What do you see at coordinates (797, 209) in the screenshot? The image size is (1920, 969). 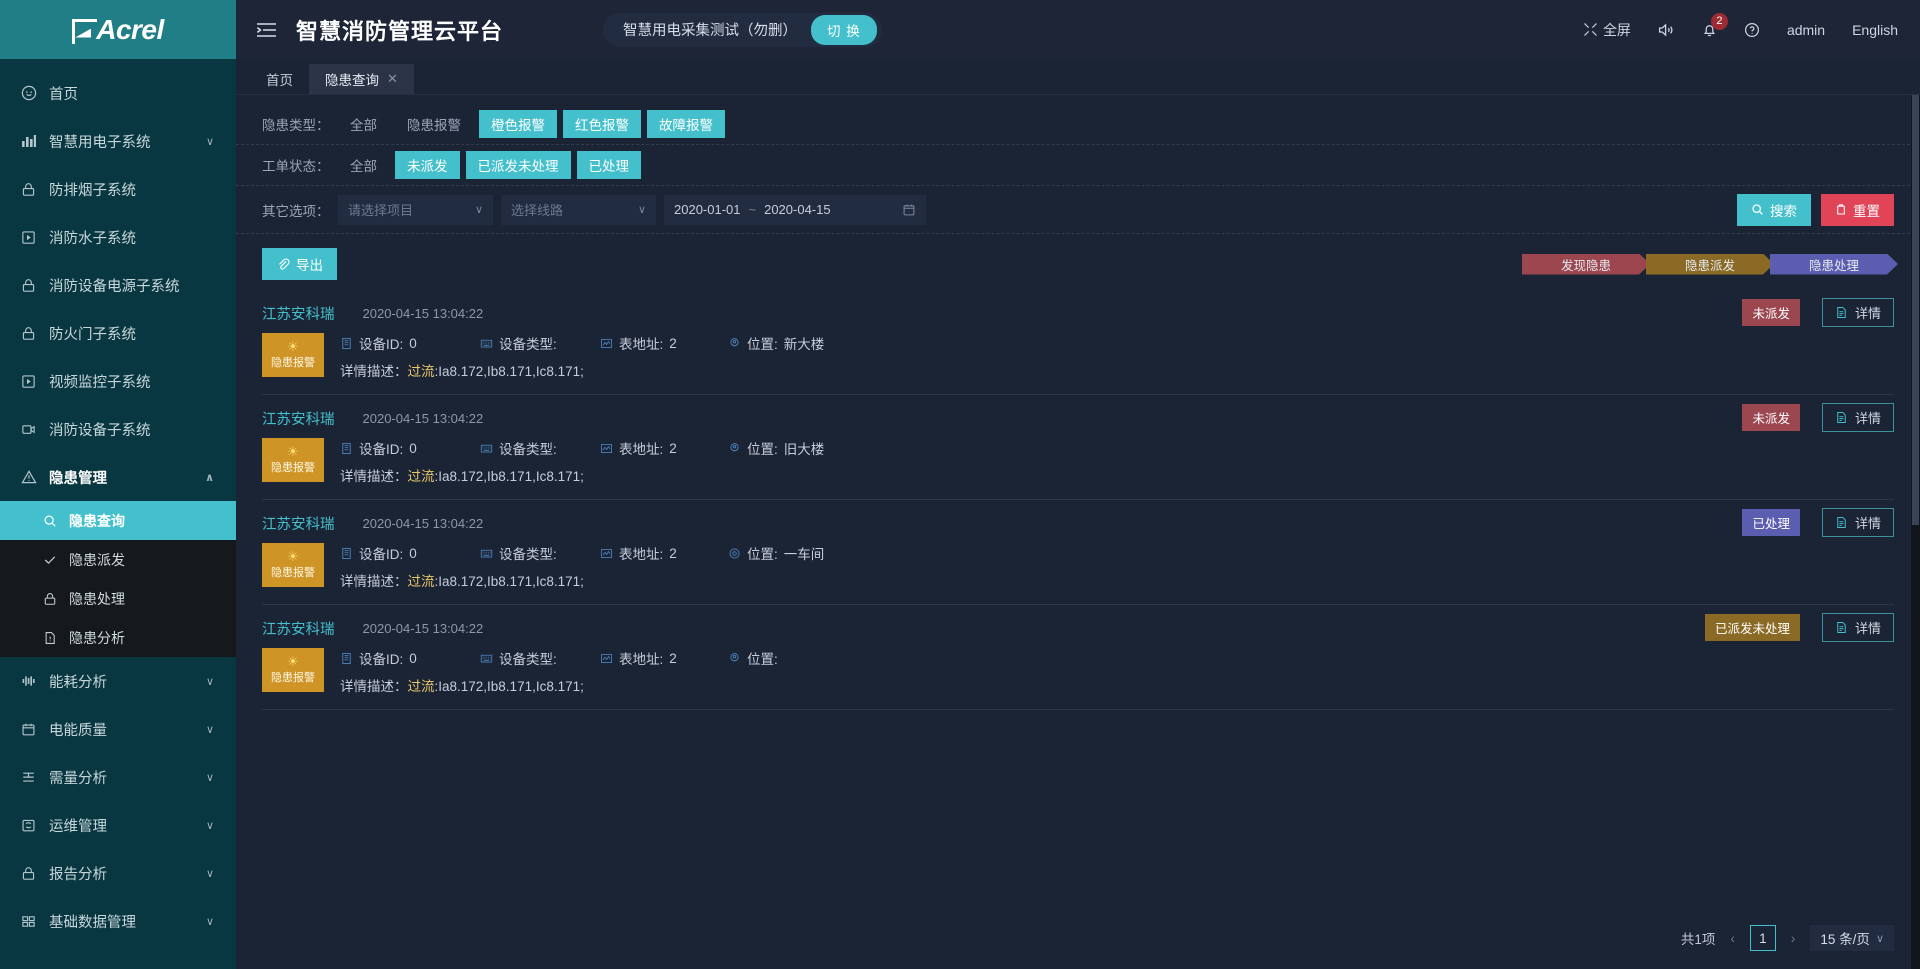 I see `date-end-input: 2020-04-15` at bounding box center [797, 209].